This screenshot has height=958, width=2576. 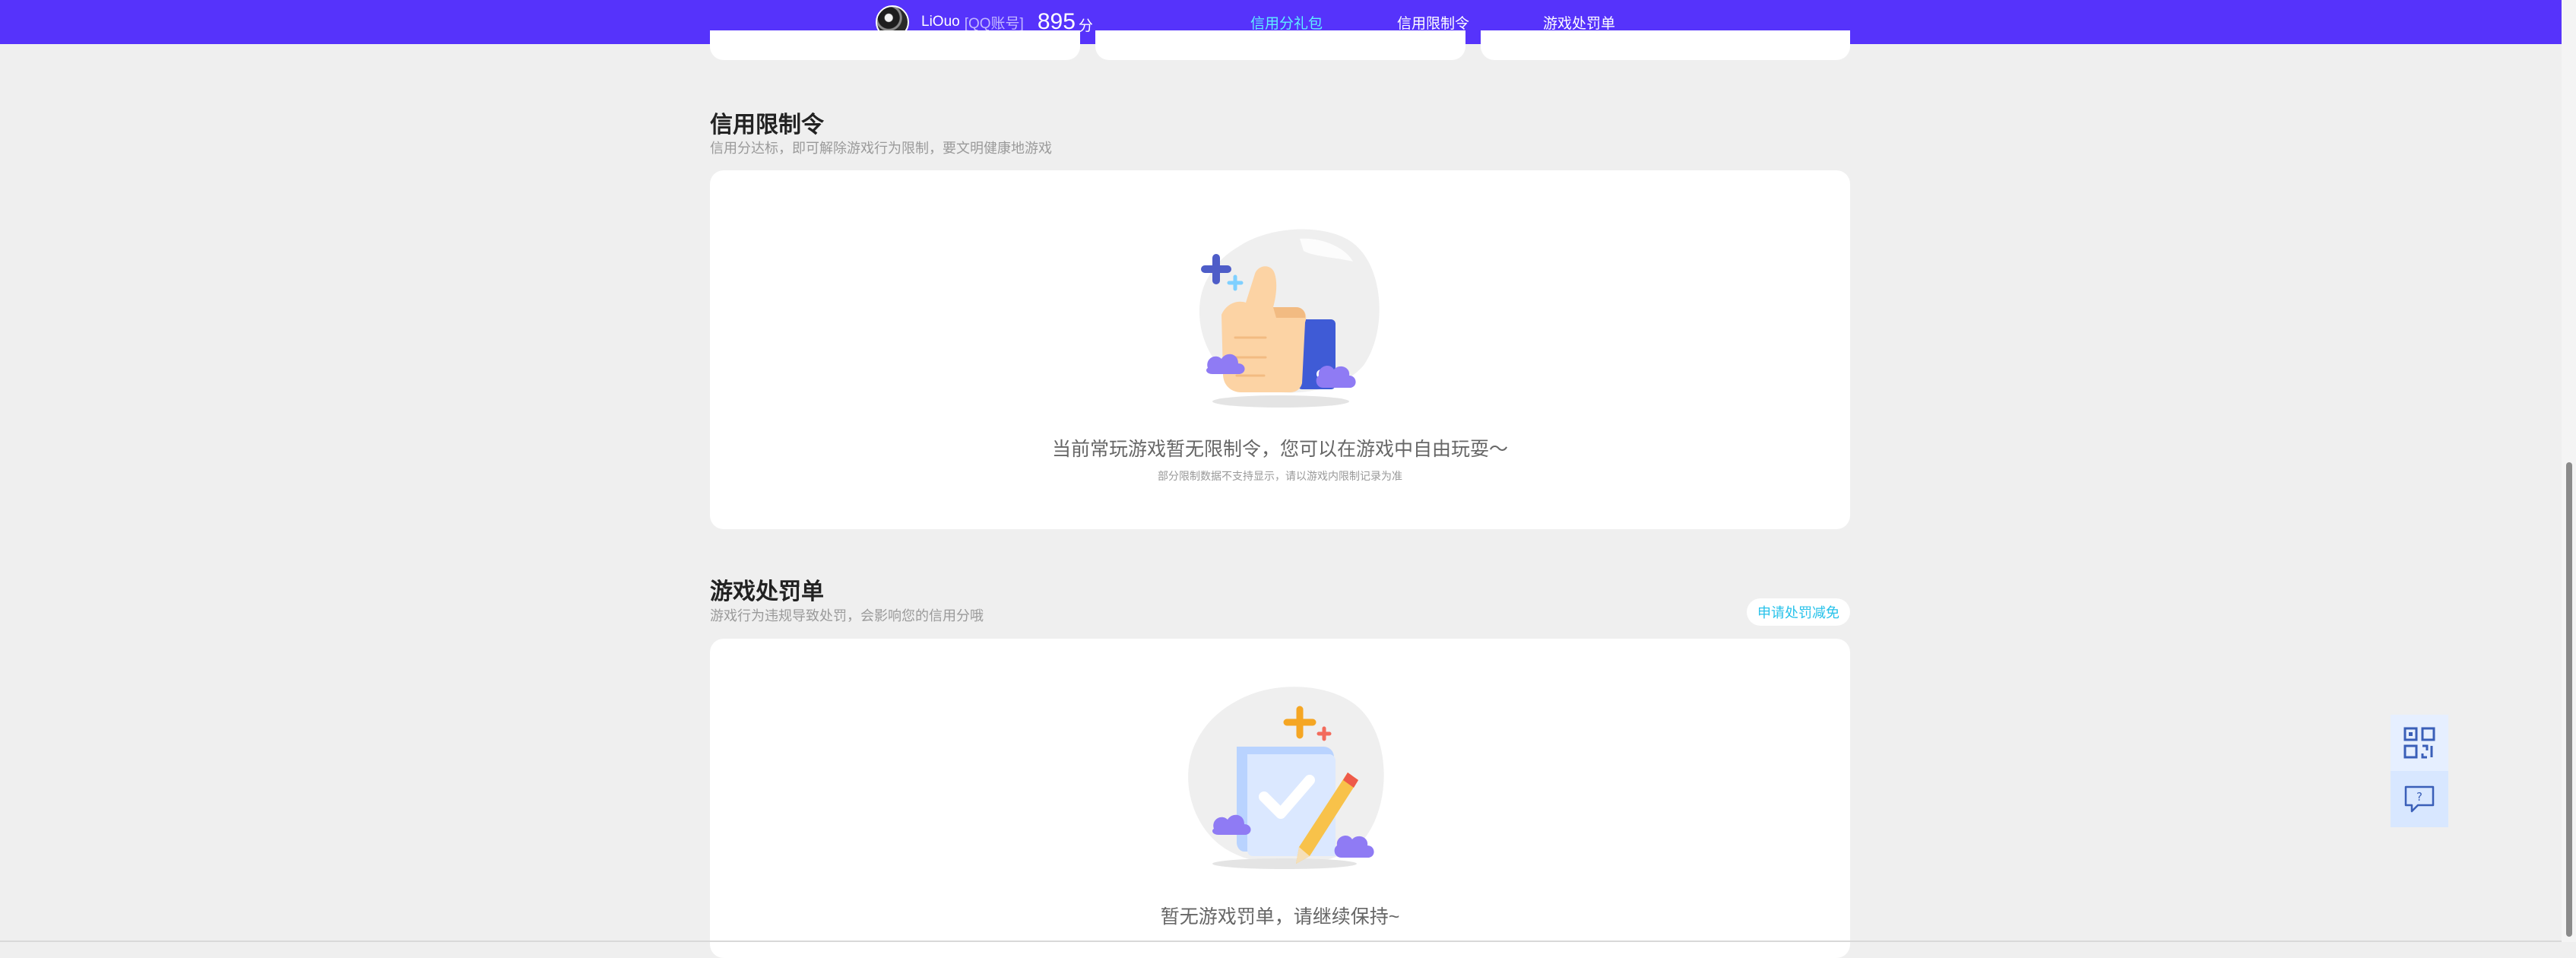 I want to click on username: LiOuo, so click(x=940, y=22).